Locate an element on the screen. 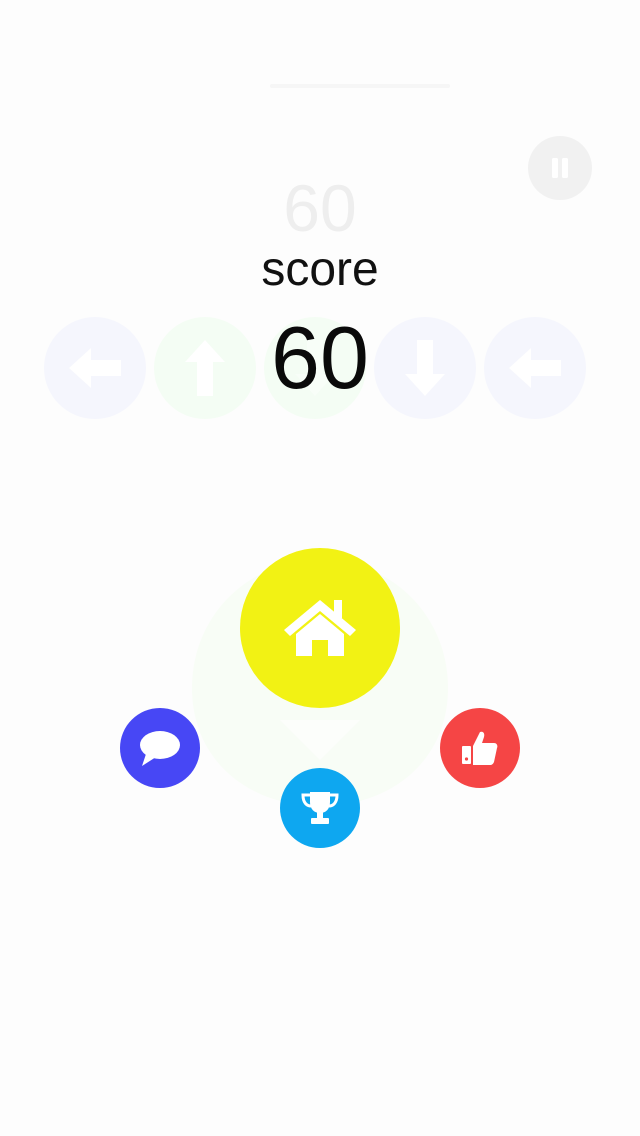 The width and height of the screenshot is (640, 1136). progress-track is located at coordinates (360, 86).